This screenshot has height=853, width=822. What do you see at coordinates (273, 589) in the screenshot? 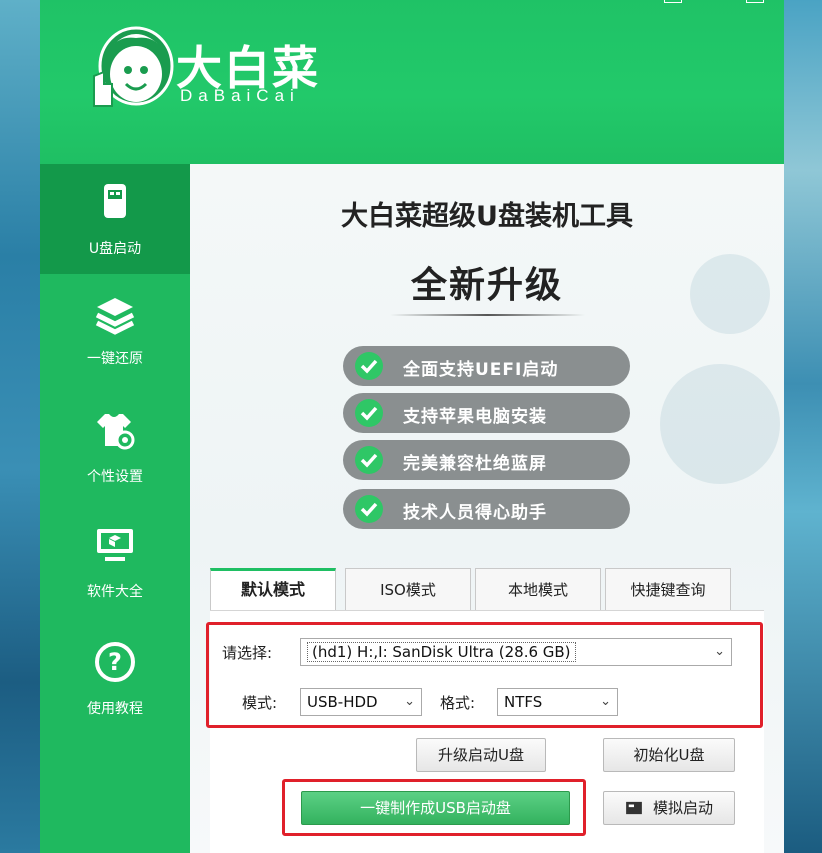
I see `tab-default-mode: 默认模式` at bounding box center [273, 589].